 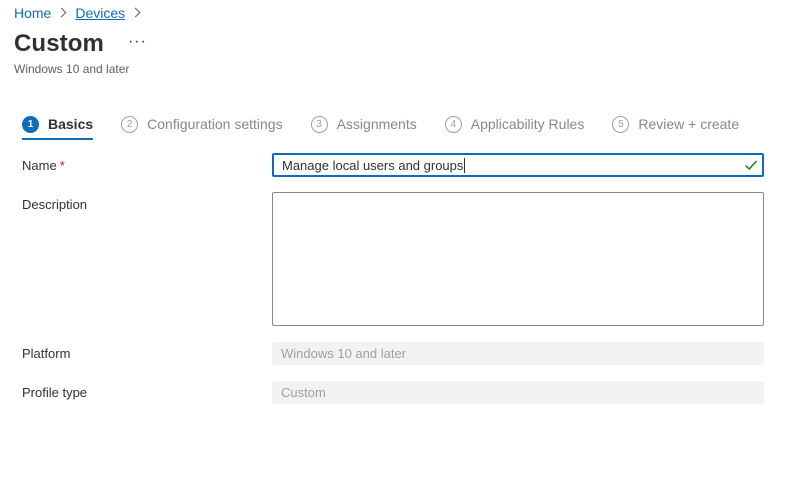 I want to click on page-subtitle: Windows 10 and later, so click(x=72, y=69).